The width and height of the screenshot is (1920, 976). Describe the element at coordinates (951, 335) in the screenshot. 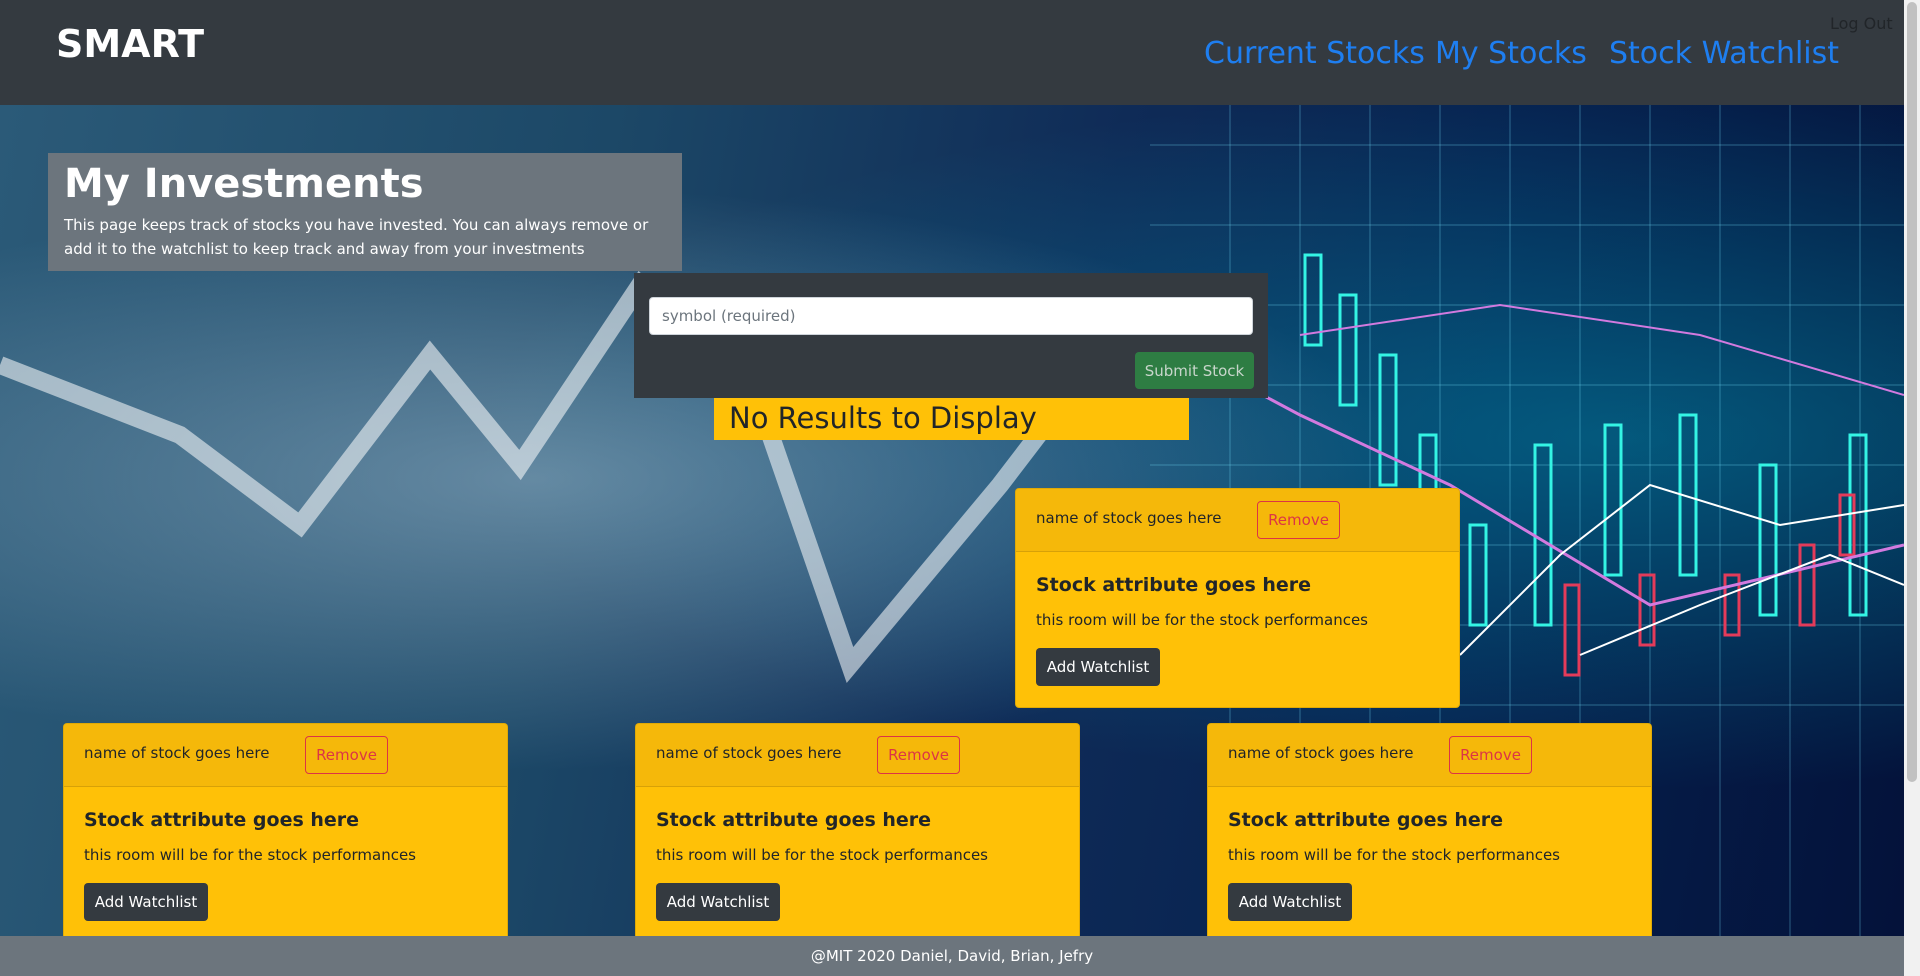

I see `stock-form: Submit Stock` at that location.